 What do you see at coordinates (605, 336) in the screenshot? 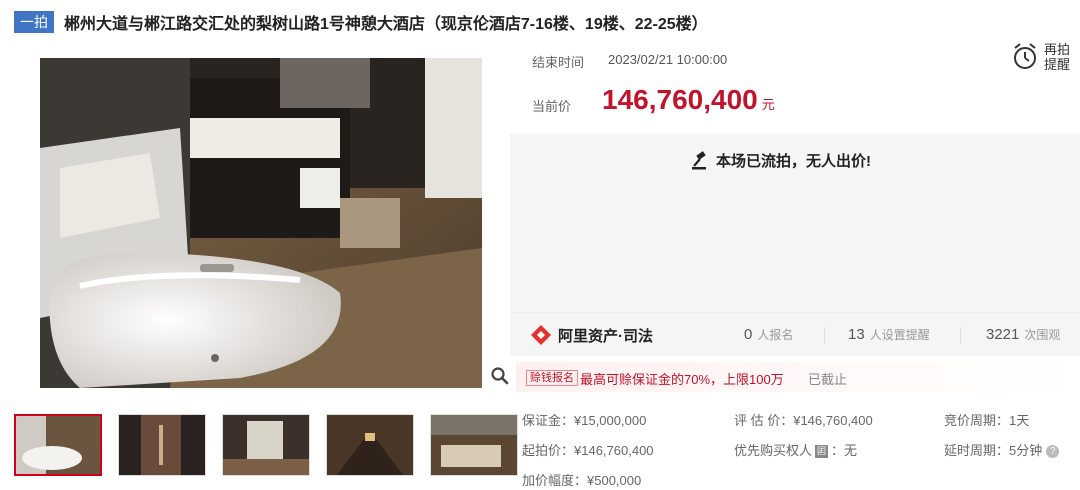
I see `brand-name: 阿里资产·司法` at bounding box center [605, 336].